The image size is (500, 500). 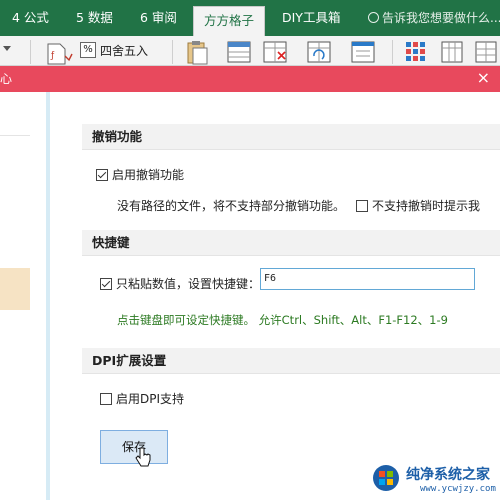 What do you see at coordinates (320, 52) in the screenshot?
I see `table-refresh-icon` at bounding box center [320, 52].